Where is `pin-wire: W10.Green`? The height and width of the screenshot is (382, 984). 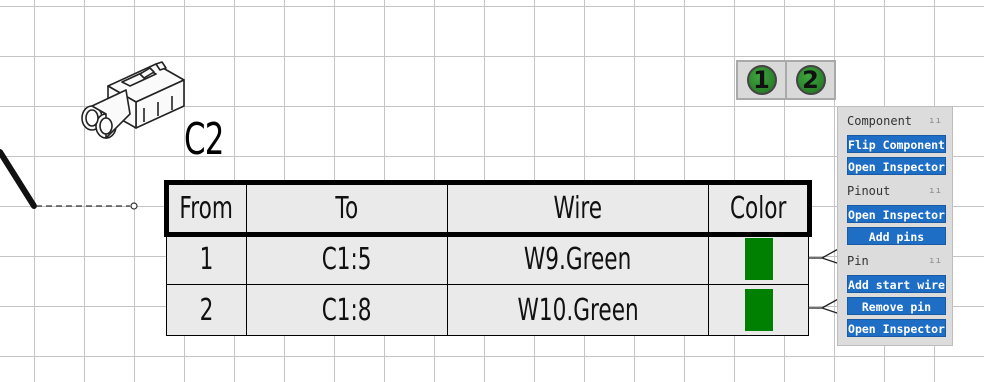
pin-wire: W10.Green is located at coordinates (578, 310).